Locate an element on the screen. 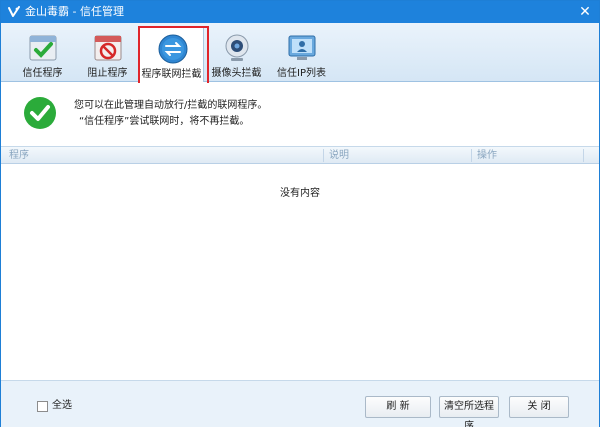 Image resolution: width=600 pixels, height=427 pixels. trusted-program-icon is located at coordinates (43, 48).